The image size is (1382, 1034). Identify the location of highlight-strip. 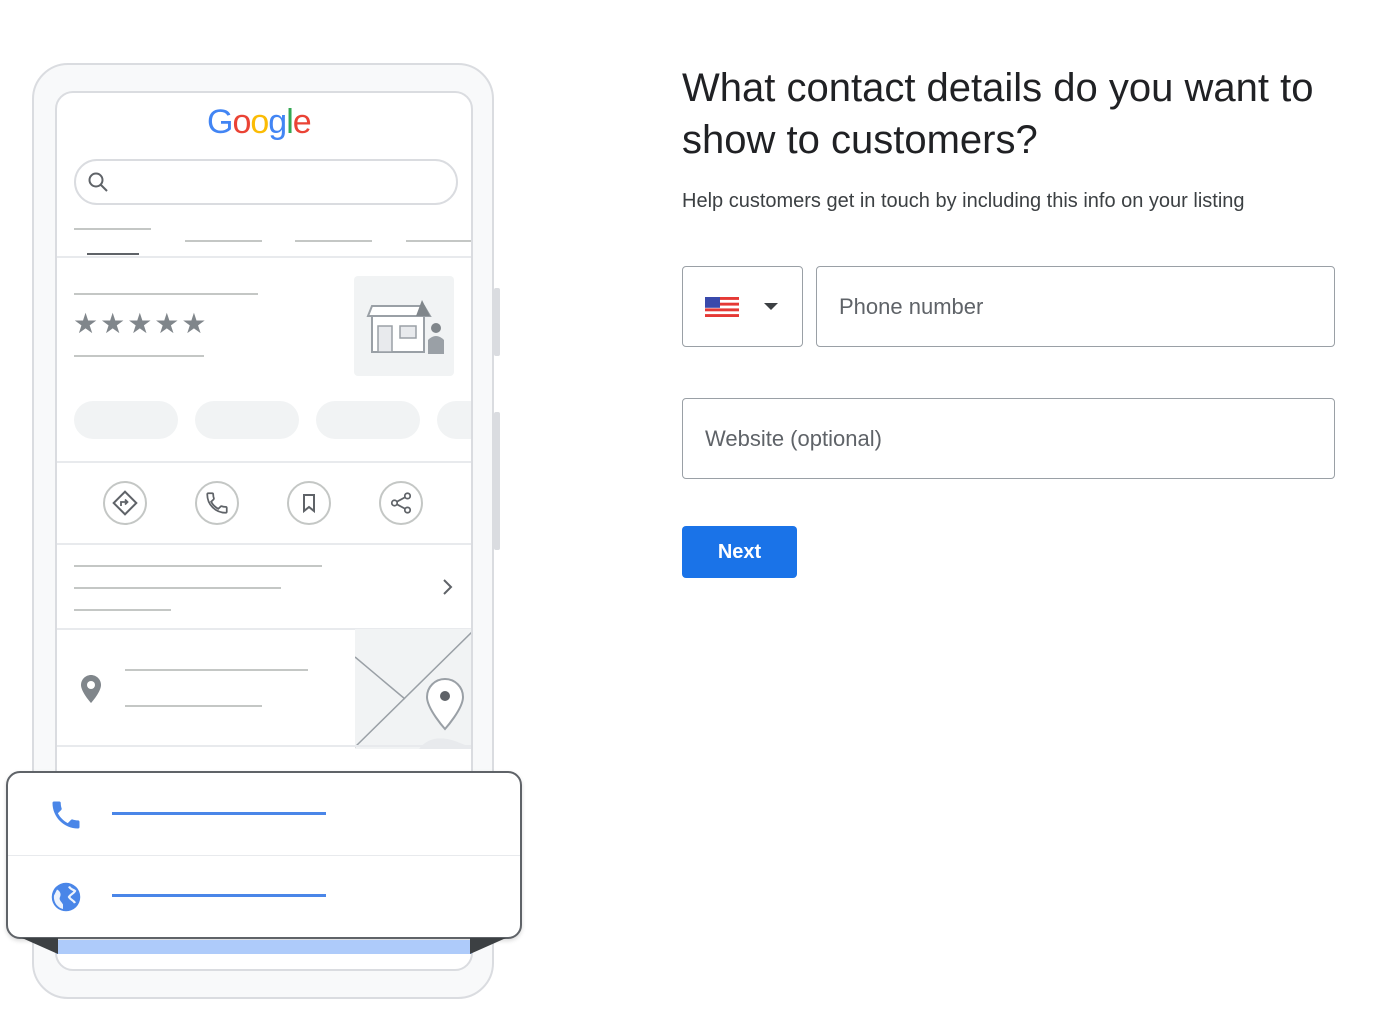
(264, 947).